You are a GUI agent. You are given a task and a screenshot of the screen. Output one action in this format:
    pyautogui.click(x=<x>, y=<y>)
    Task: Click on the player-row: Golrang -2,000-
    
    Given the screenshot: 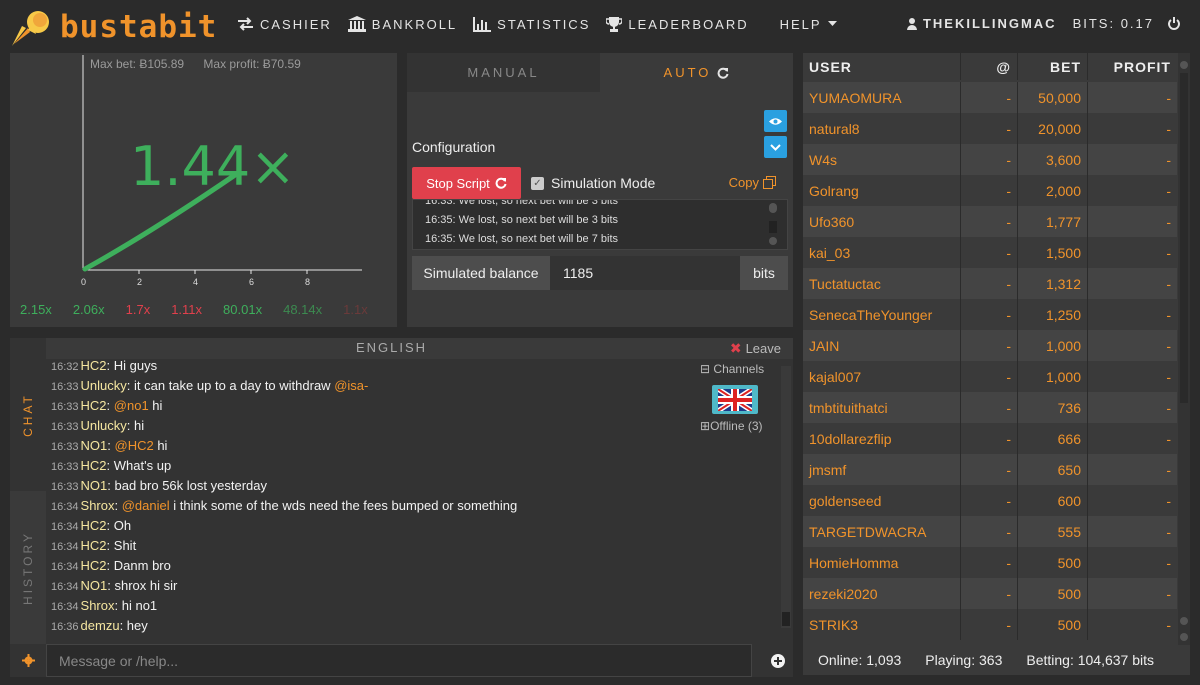 What is the action you would take?
    pyautogui.click(x=990, y=190)
    